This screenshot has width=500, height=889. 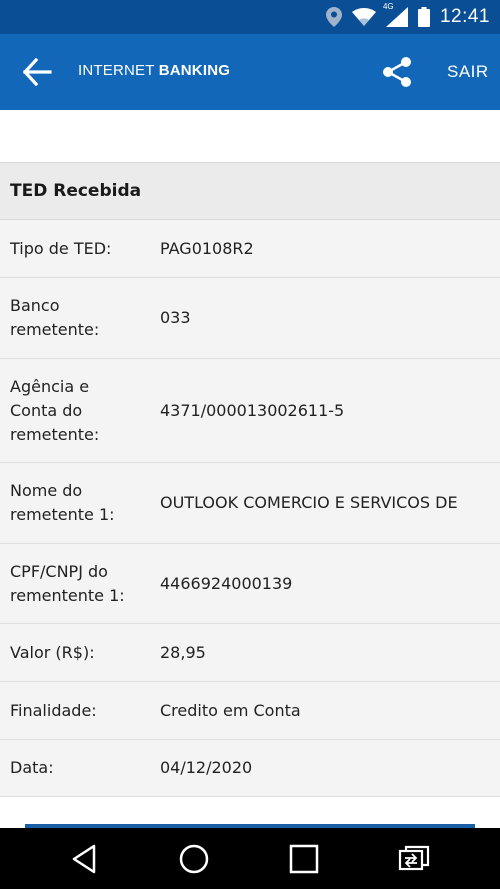 I want to click on detail-label: Tipo de TED:, so click(x=61, y=248).